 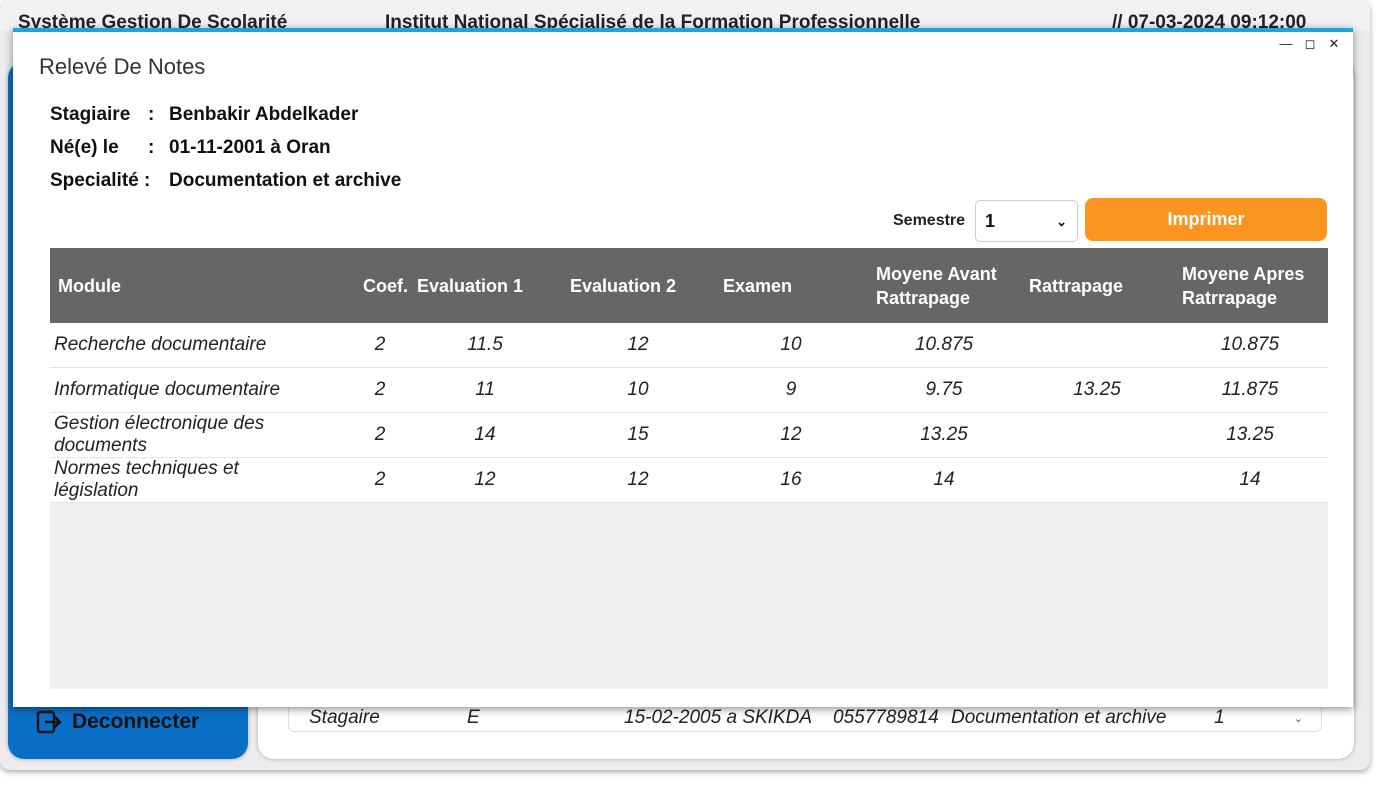 I want to click on cell-moyenne-avant: 9.75, so click(x=944, y=389).